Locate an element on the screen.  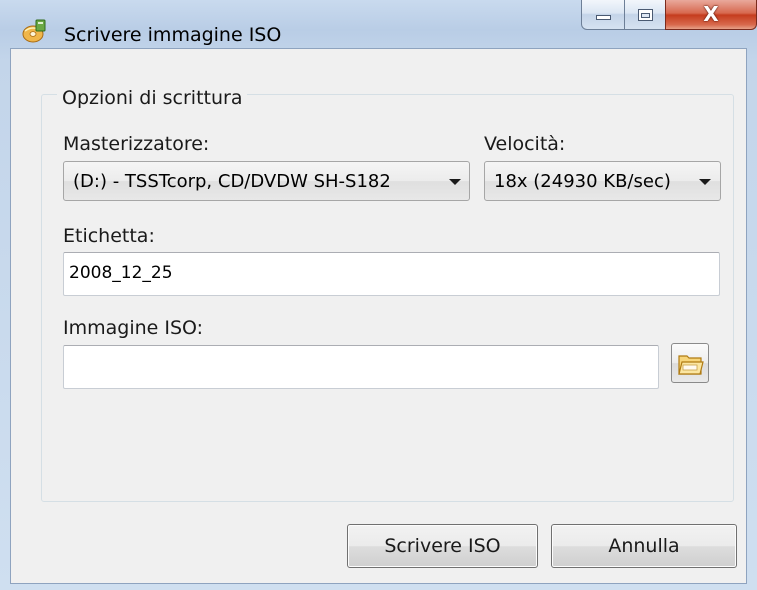
maximize-icon is located at coordinates (645, 15).